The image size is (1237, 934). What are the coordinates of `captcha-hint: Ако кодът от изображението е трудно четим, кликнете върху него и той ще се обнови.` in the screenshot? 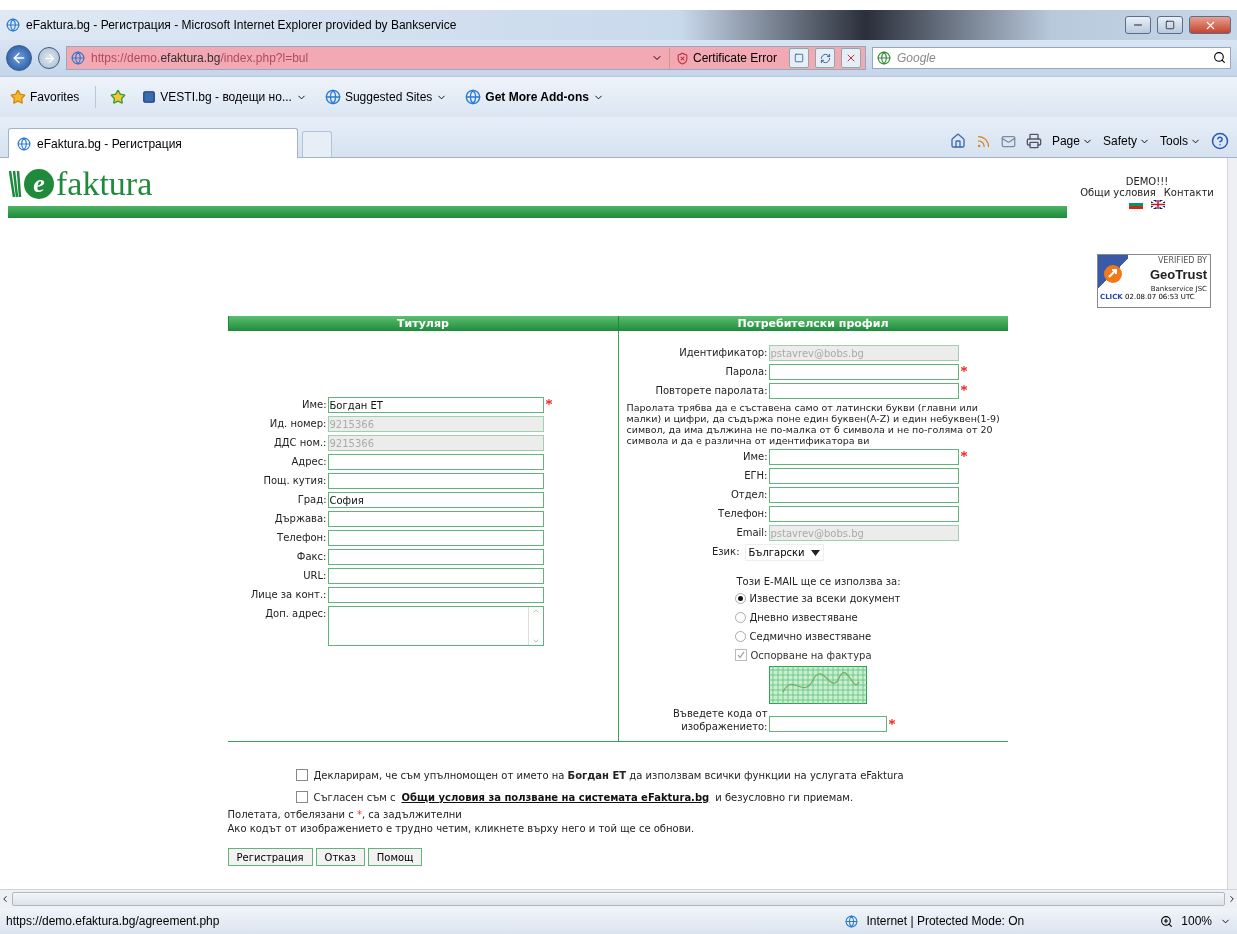 It's located at (461, 829).